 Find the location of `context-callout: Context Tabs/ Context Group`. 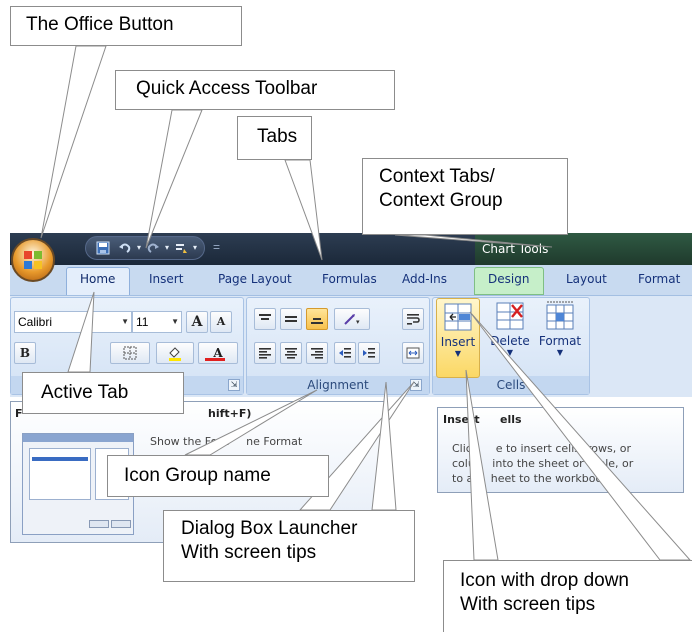

context-callout: Context Tabs/ Context Group is located at coordinates (465, 196).